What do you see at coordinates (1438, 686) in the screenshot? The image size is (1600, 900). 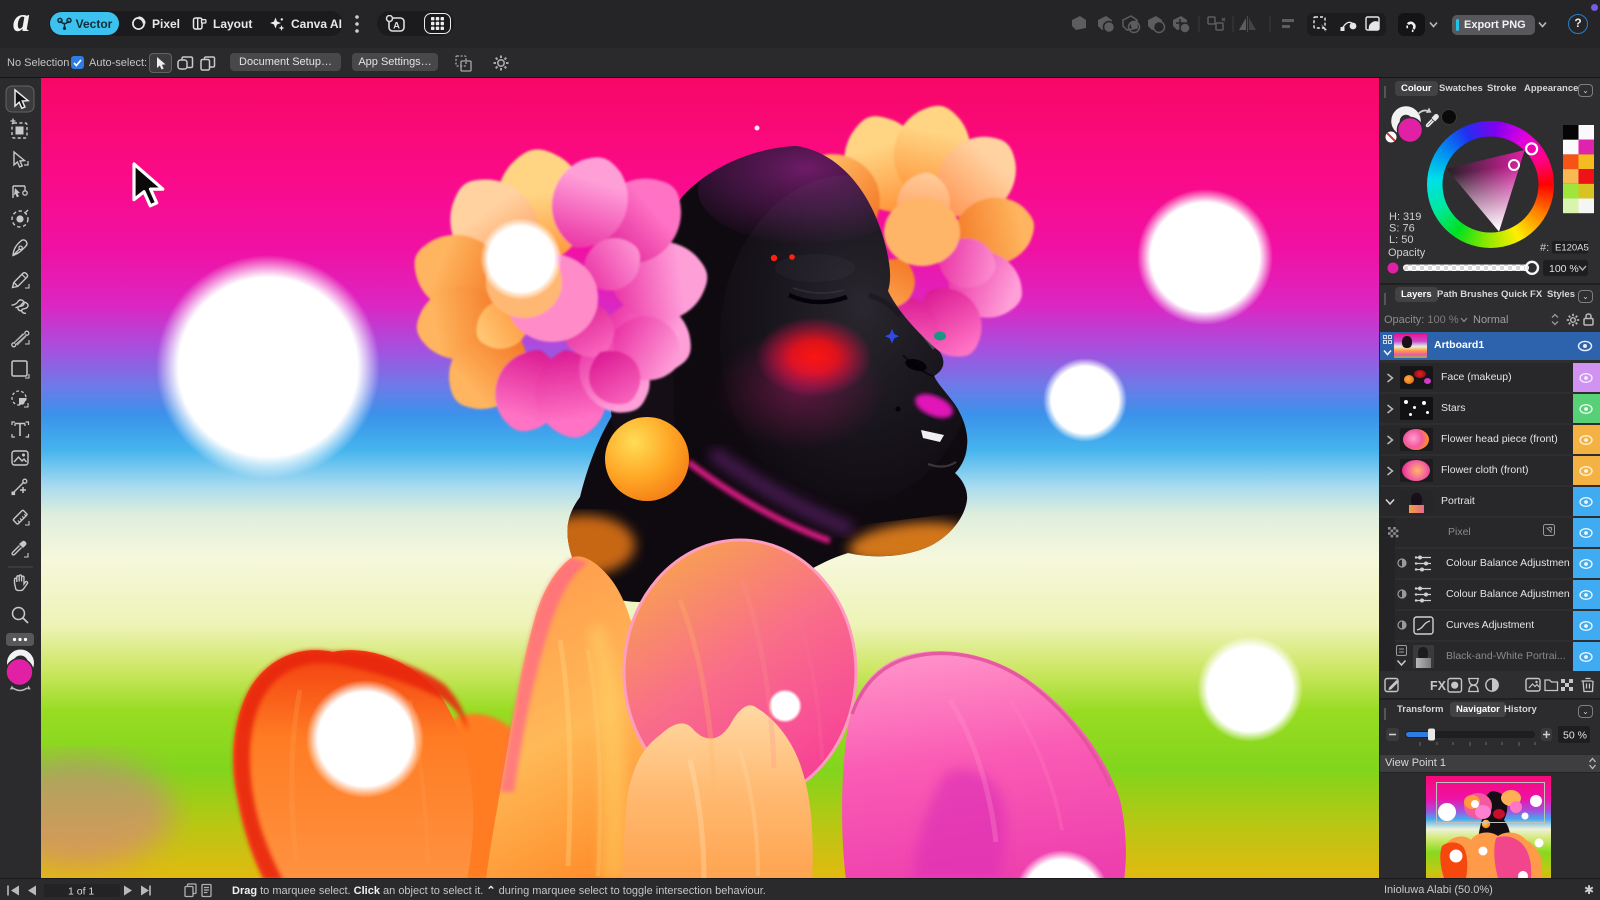 I see `svg-text: FX` at bounding box center [1438, 686].